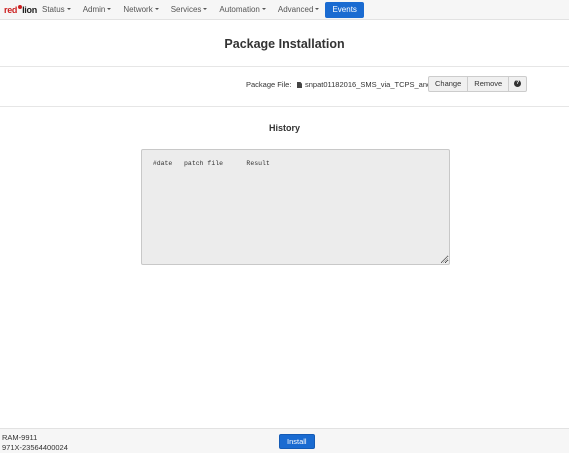  What do you see at coordinates (269, 84) in the screenshot?
I see `package-file-label: Package File:` at bounding box center [269, 84].